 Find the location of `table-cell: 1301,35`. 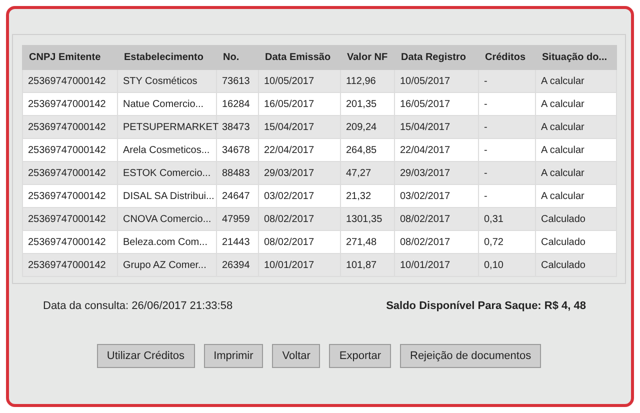

table-cell: 1301,35 is located at coordinates (367, 219).